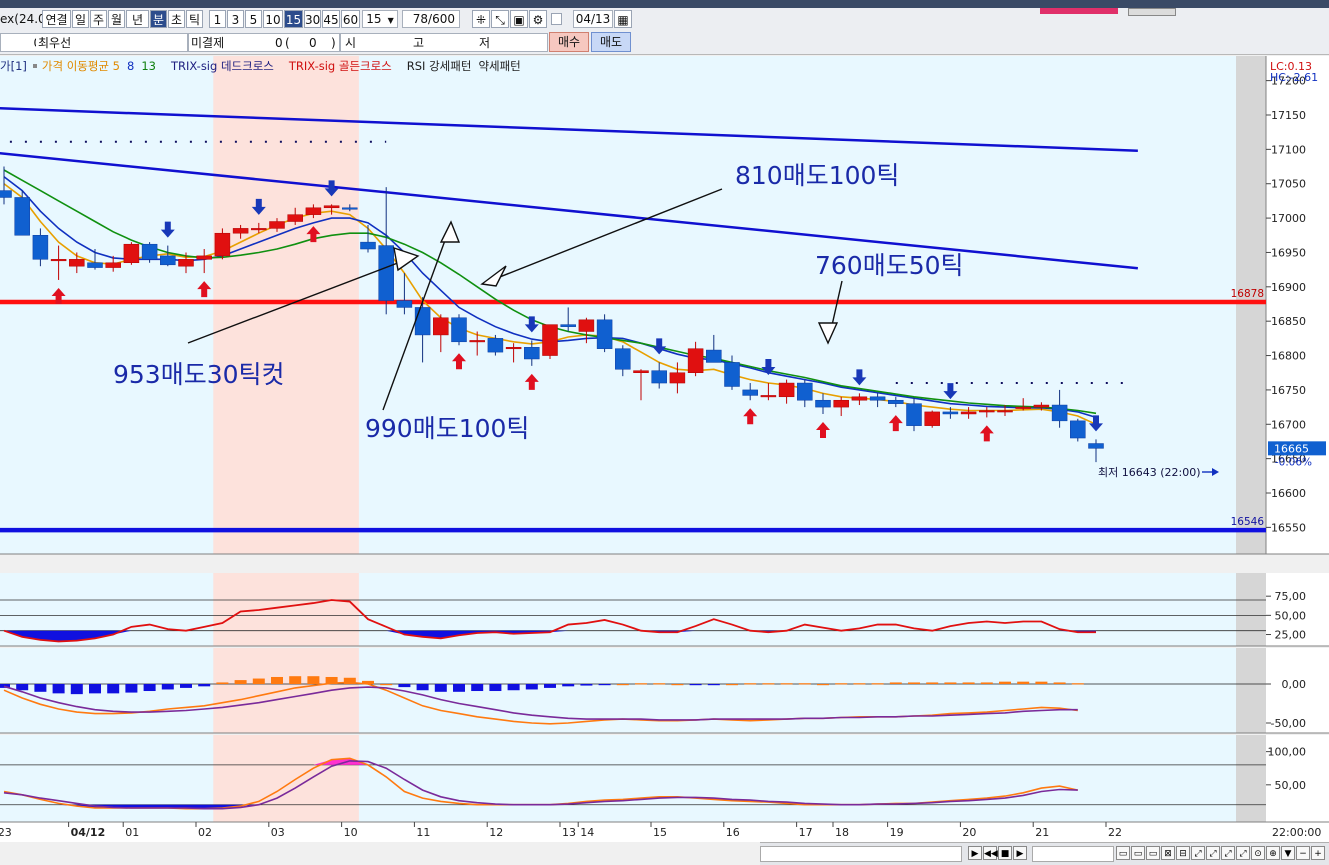  I want to click on save-icon: ▣, so click(519, 19).